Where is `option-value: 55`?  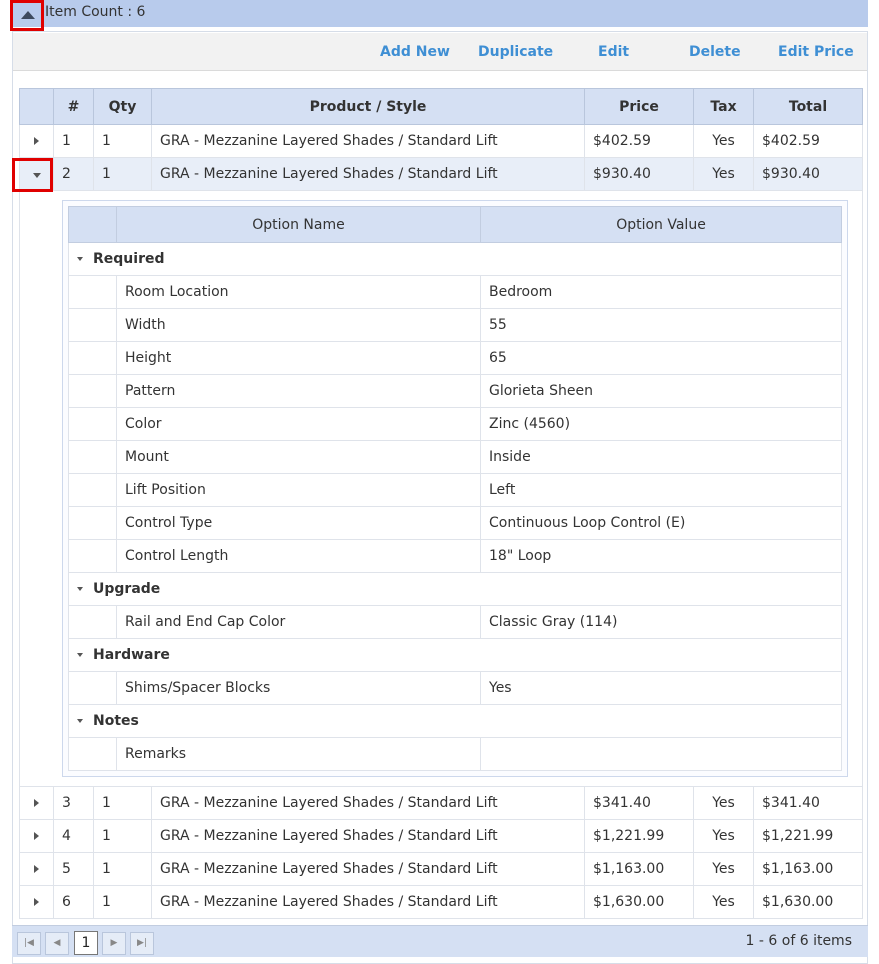 option-value: 55 is located at coordinates (661, 325).